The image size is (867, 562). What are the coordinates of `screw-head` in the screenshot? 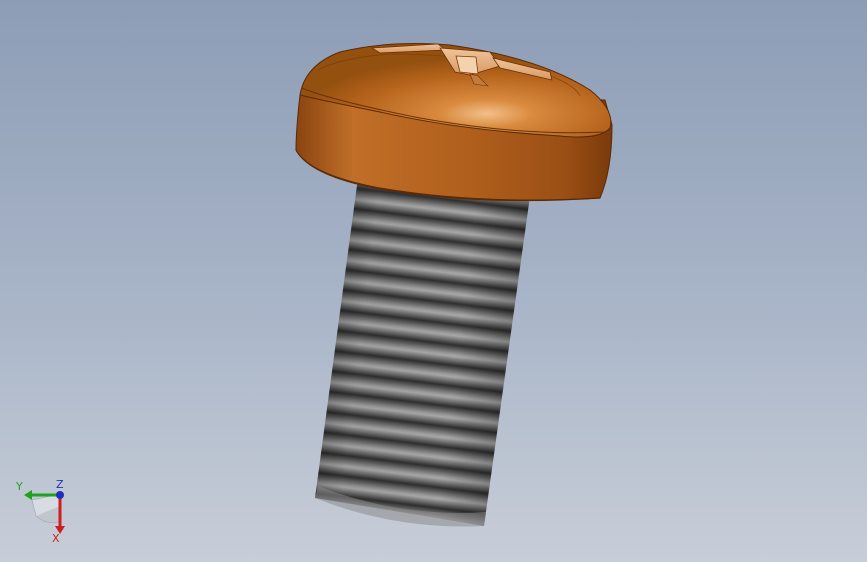 It's located at (454, 122).